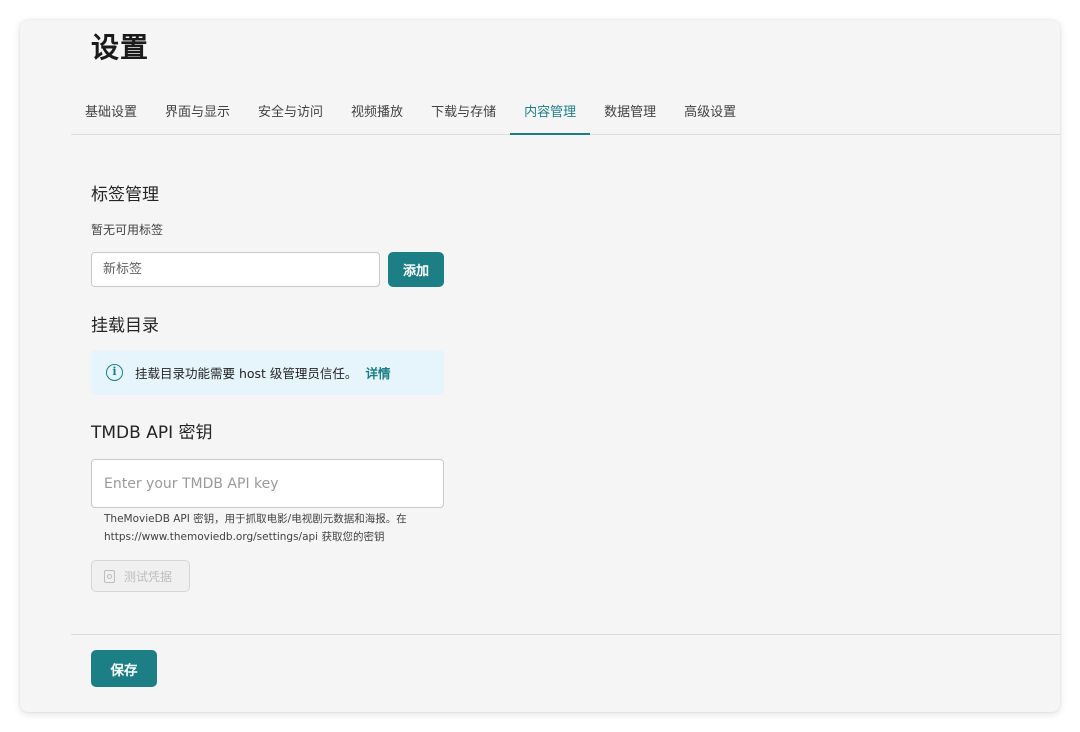 The width and height of the screenshot is (1080, 732). Describe the element at coordinates (125, 195) in the screenshot. I see `tags-section-title: 标签管理` at that location.